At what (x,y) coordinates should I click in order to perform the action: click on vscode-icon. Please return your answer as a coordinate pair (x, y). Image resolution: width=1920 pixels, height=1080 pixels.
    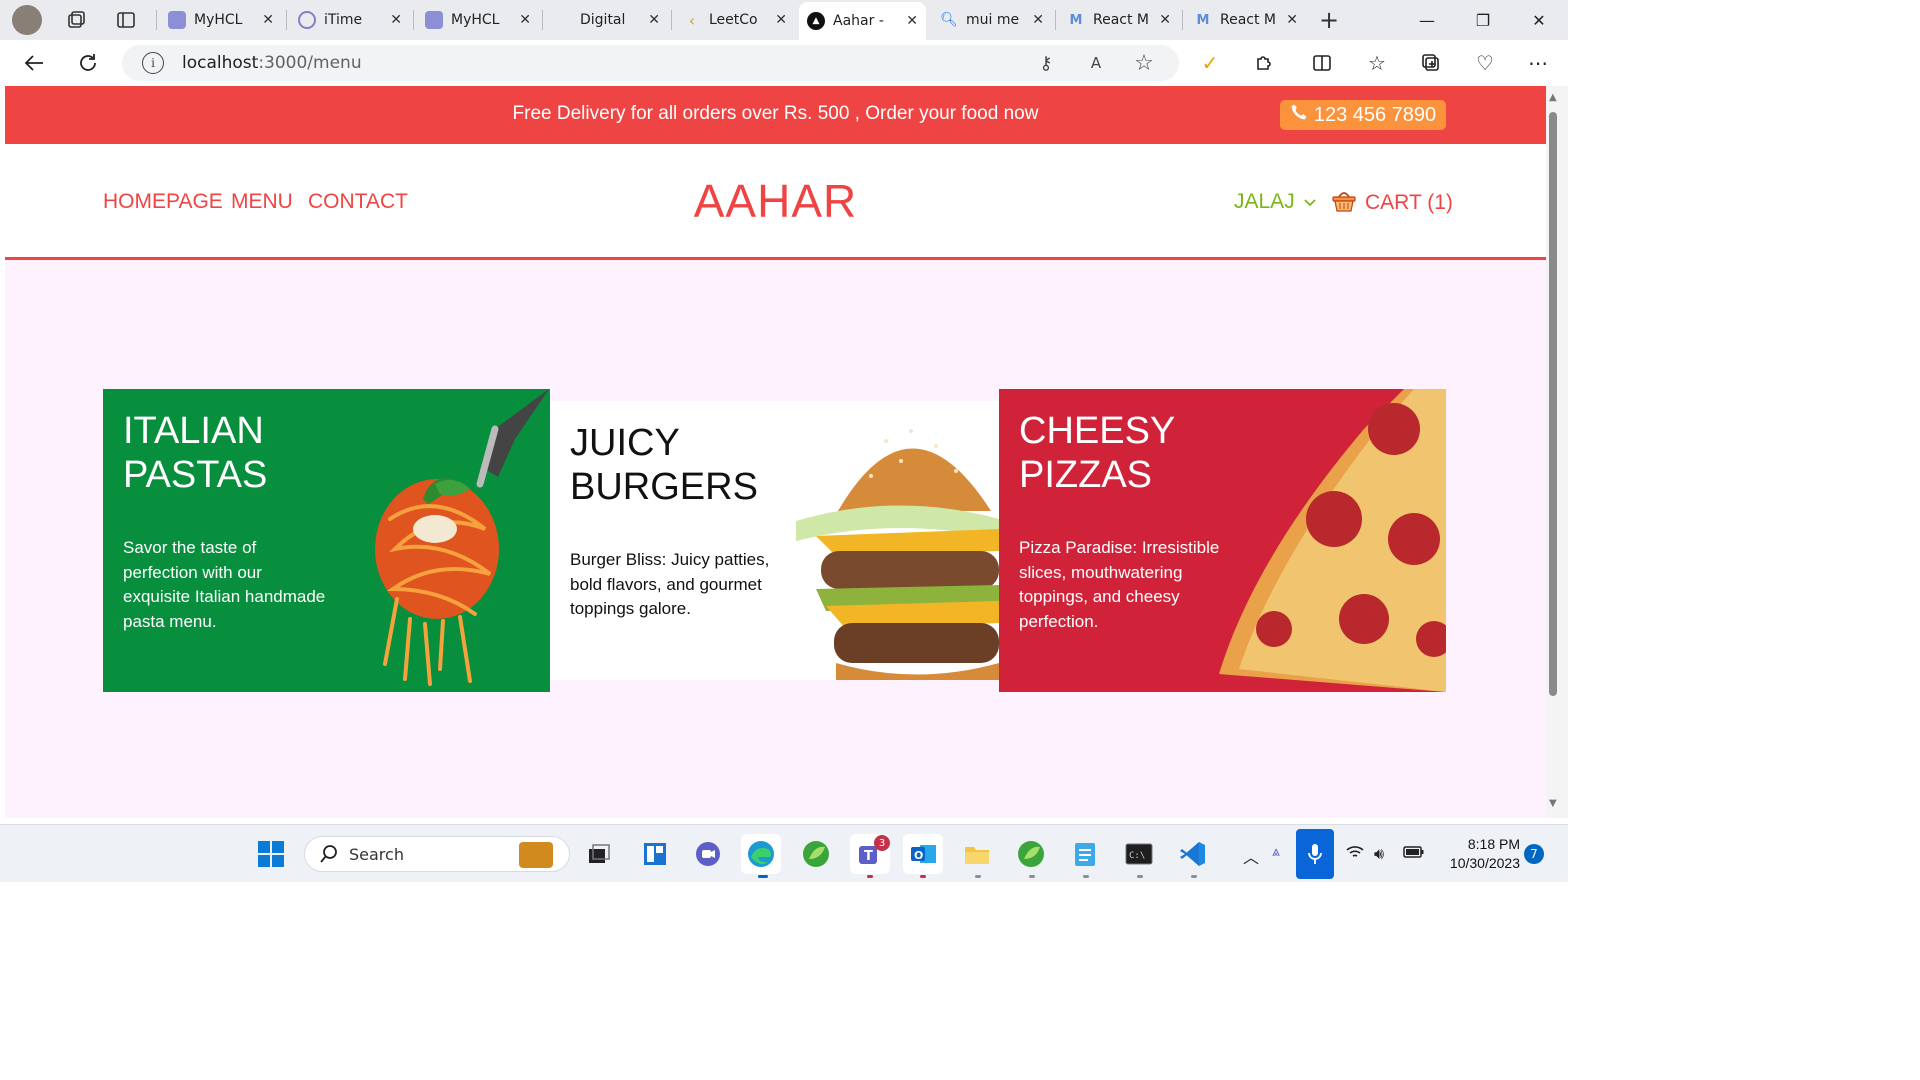
    Looking at the image, I should click on (1193, 854).